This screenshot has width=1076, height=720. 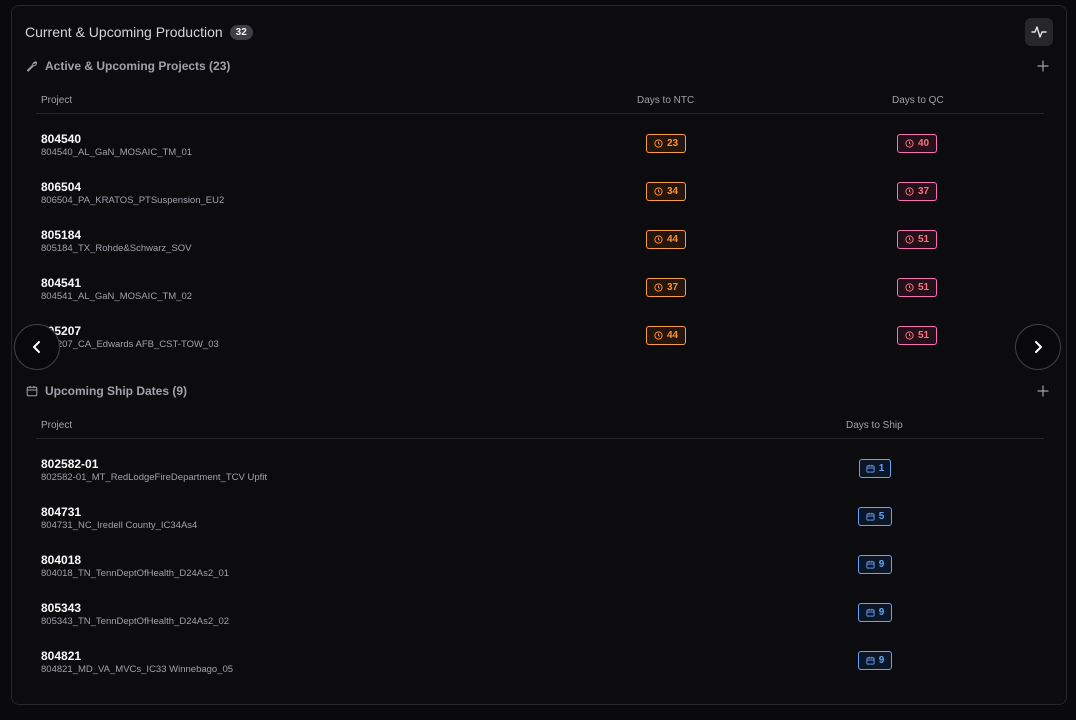 I want to click on project-id: 802582-01, so click(x=70, y=464).